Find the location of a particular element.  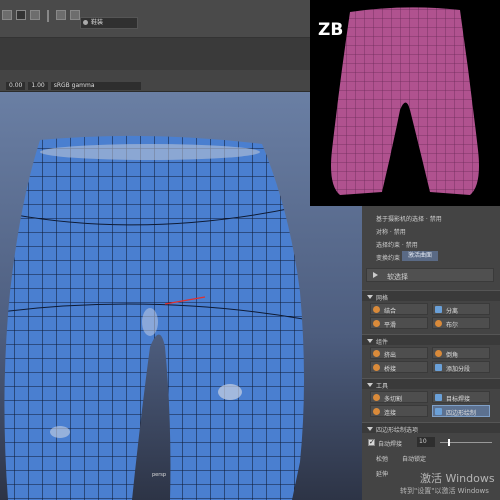

activation-watermark-subtext: 转到"设置"以激活 Windows is located at coordinates (444, 491).